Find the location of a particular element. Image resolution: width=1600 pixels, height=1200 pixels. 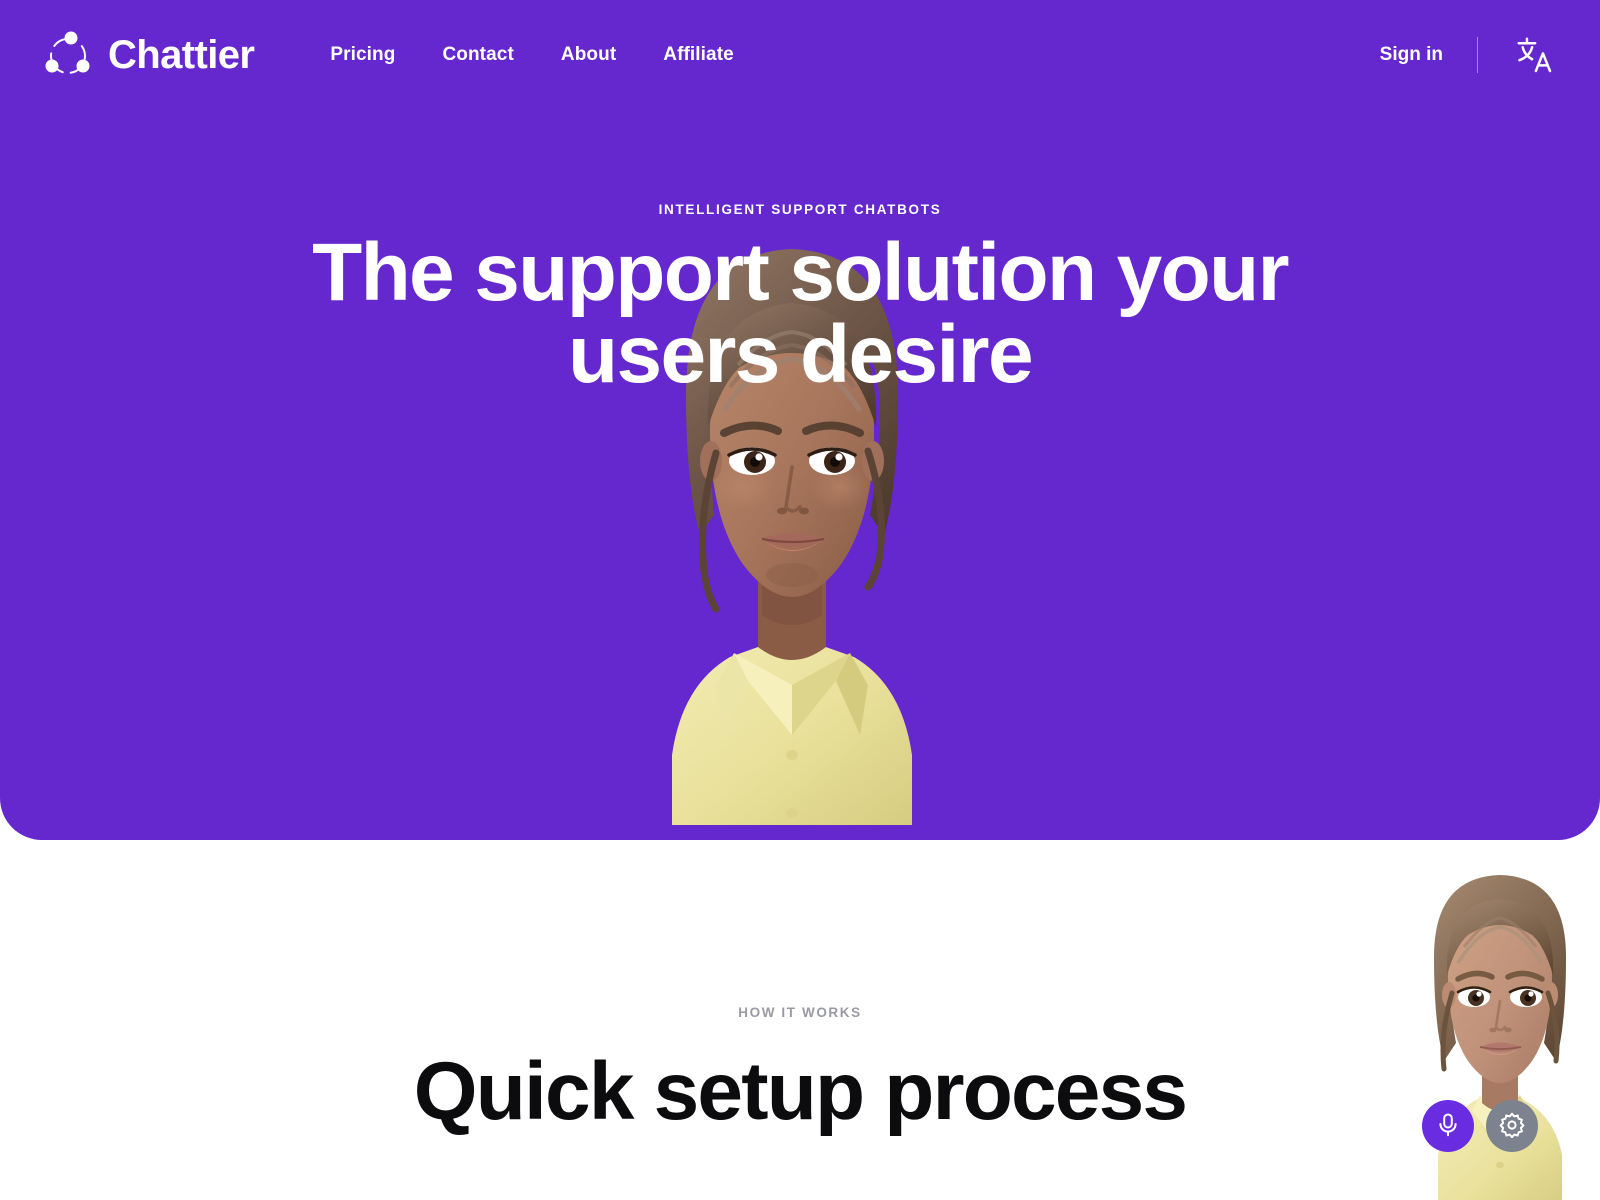

nav-link-pricing: Pricing is located at coordinates (362, 55).